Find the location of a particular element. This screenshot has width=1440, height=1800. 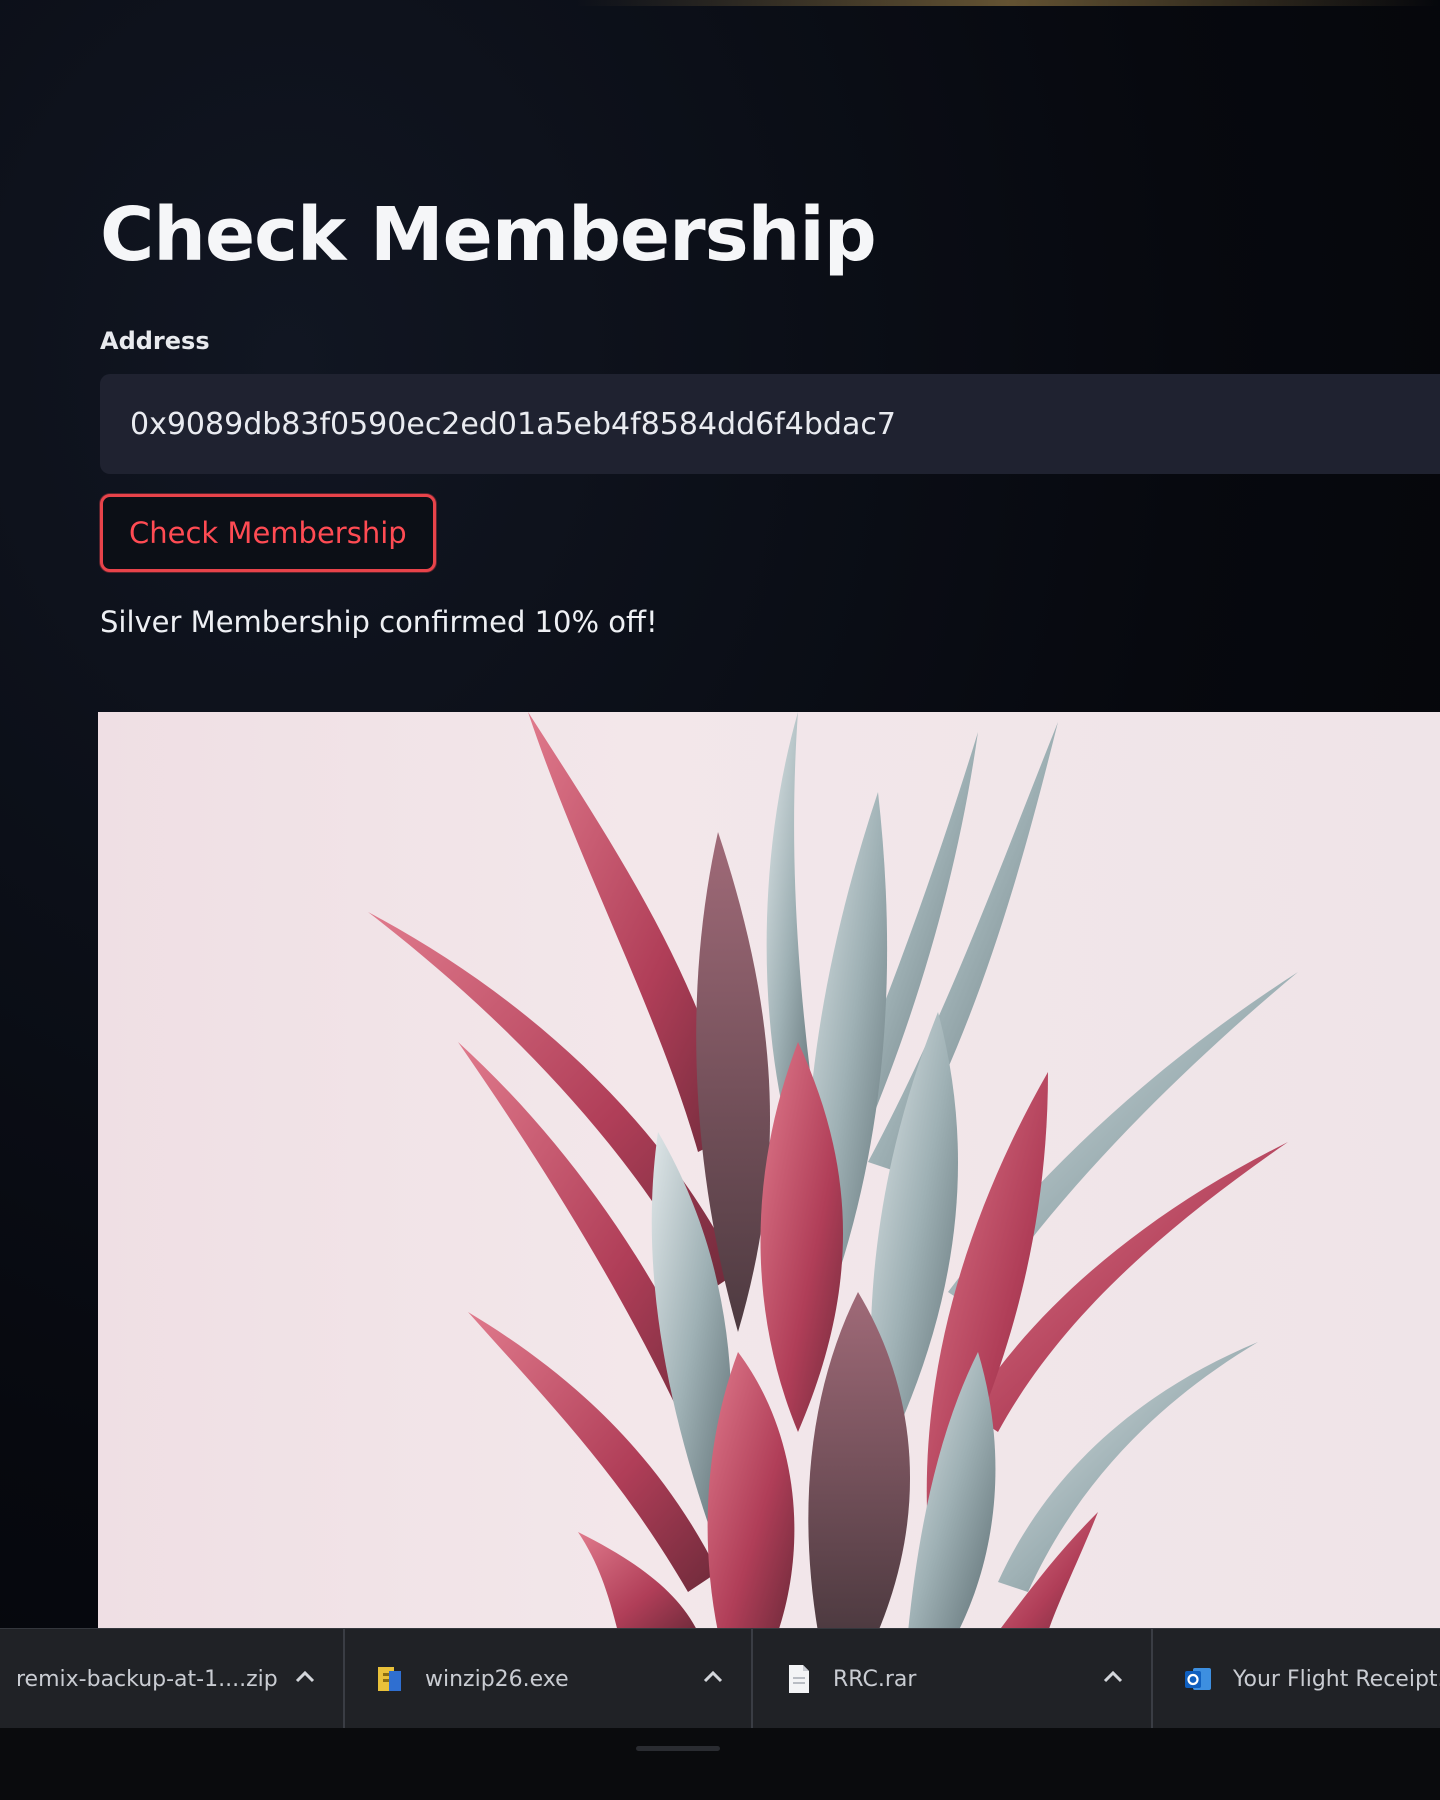

address-label: Address is located at coordinates (155, 341).